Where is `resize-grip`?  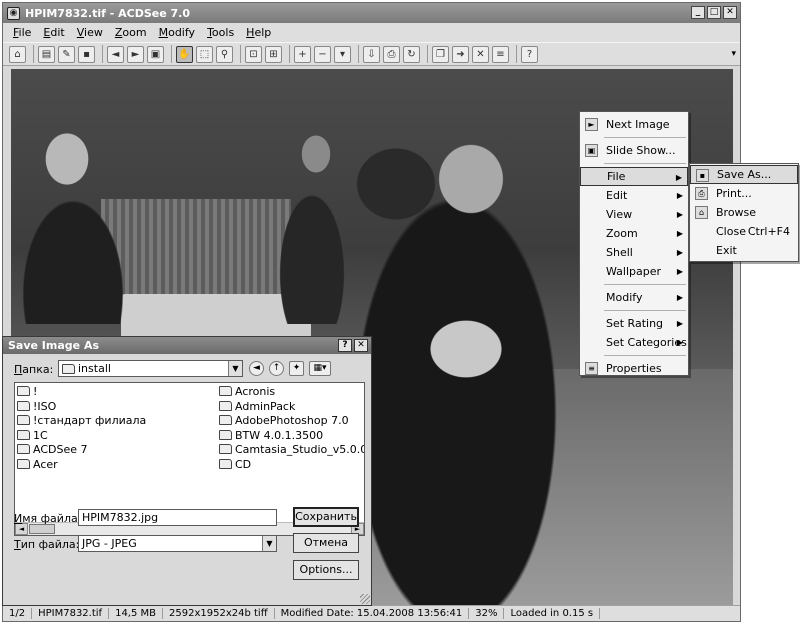 resize-grip is located at coordinates (365, 599).